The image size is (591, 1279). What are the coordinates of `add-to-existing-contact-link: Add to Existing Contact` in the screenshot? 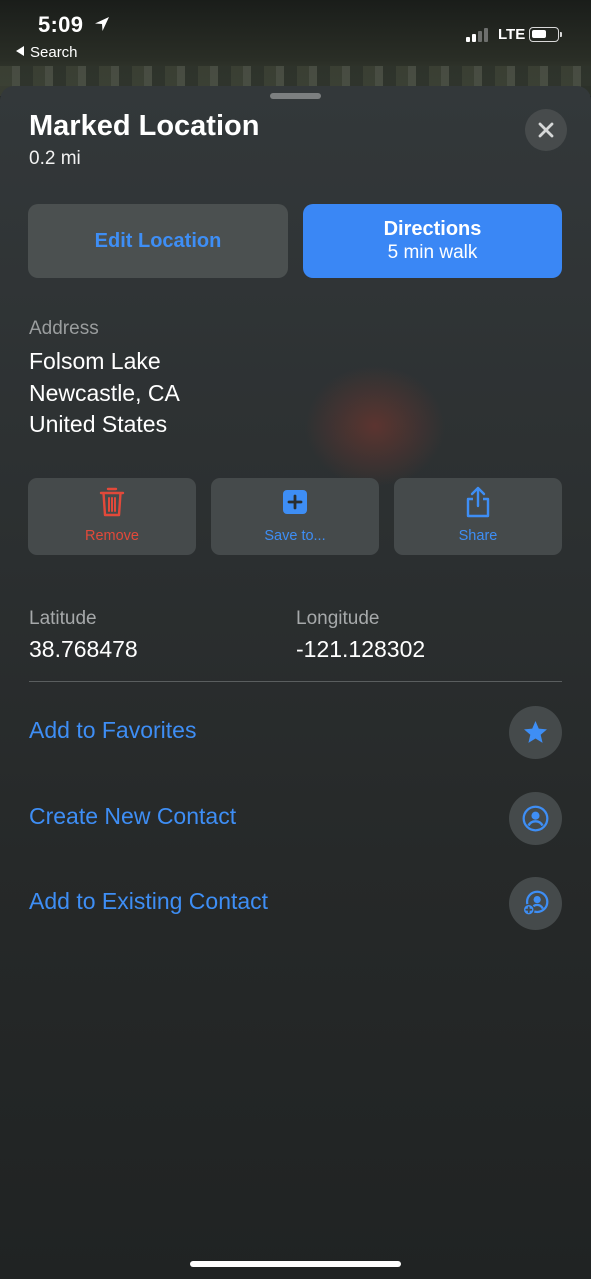 It's located at (148, 901).